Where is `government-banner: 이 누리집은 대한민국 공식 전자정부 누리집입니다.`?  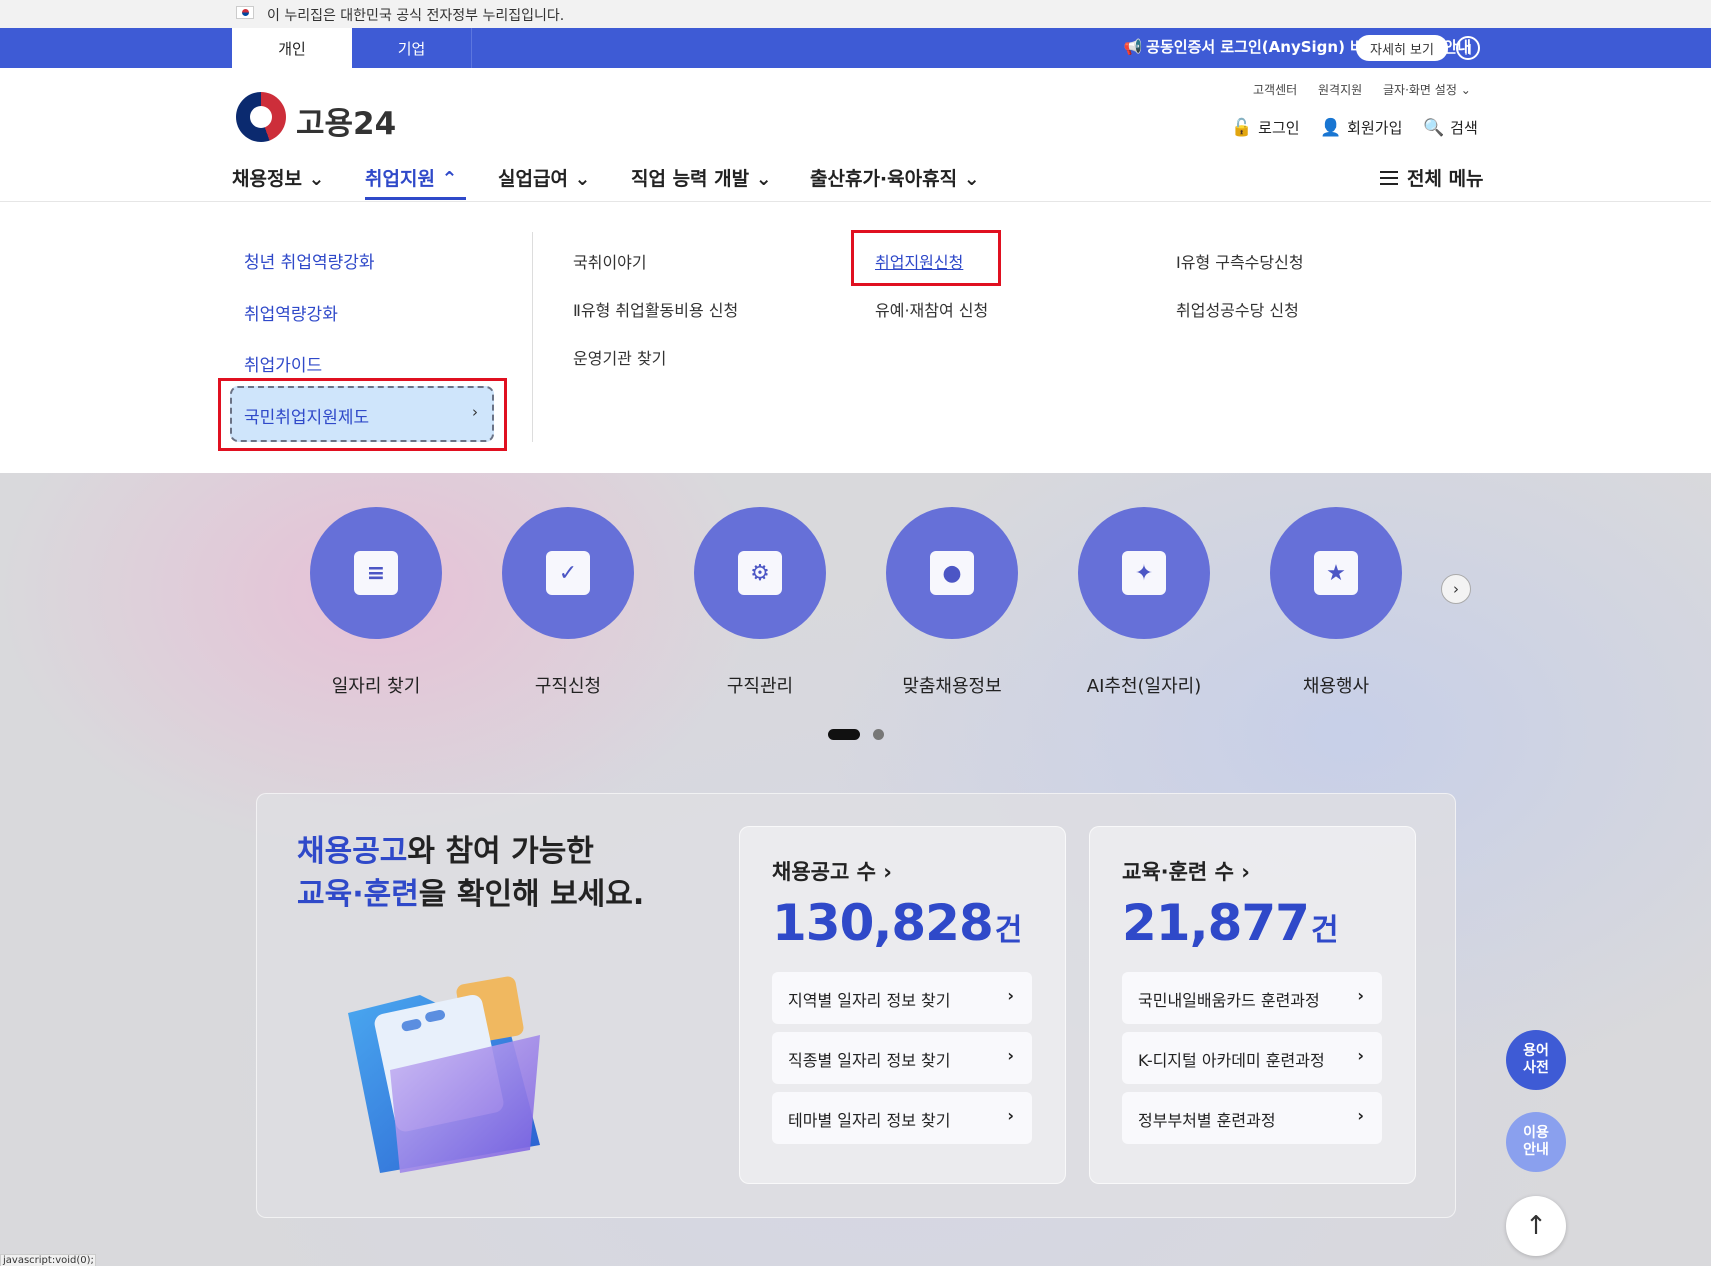
government-banner: 이 누리집은 대한민국 공식 전자정부 누리집입니다. is located at coordinates (855, 14).